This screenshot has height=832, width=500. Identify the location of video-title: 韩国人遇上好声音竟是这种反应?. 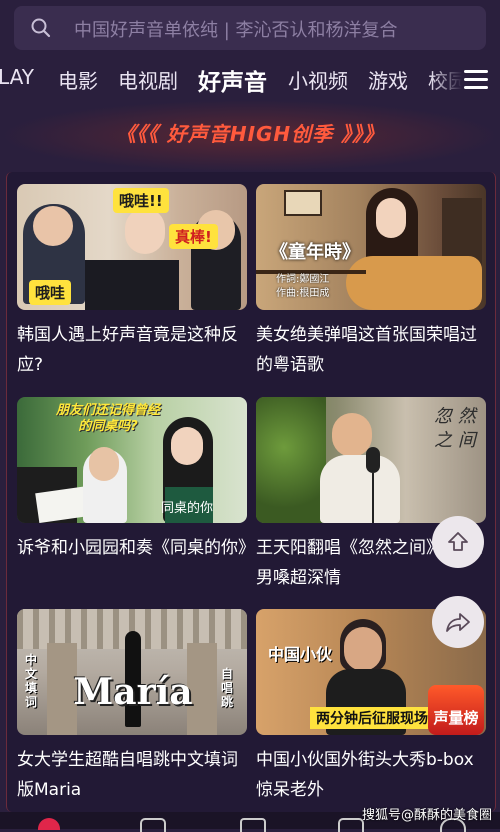
(133, 350).